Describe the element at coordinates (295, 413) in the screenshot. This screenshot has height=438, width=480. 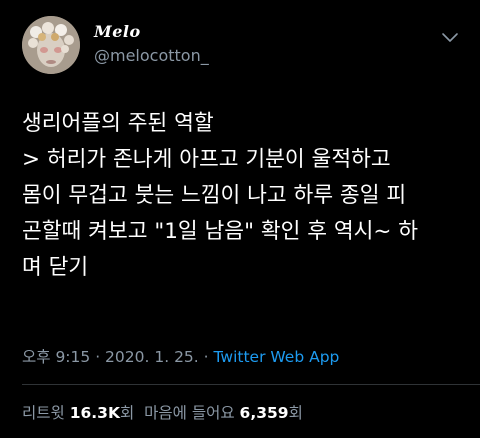
I see `likes-suffix: 회` at that location.